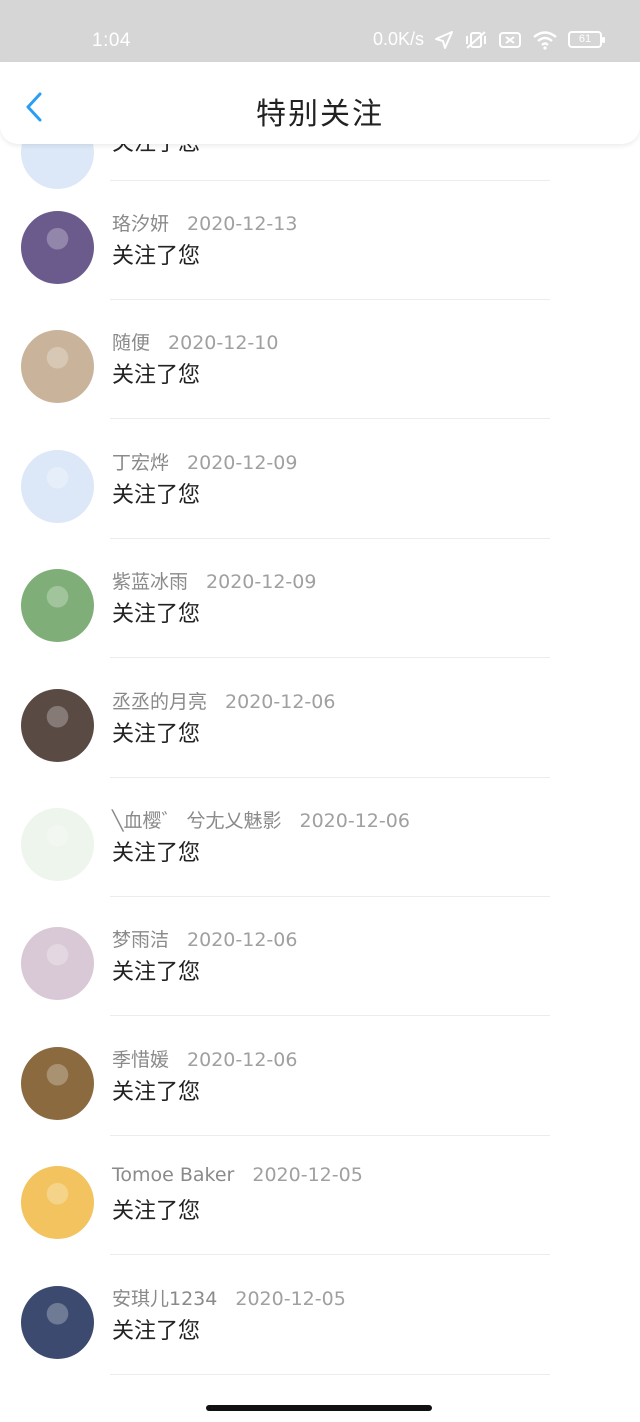 This screenshot has width=640, height=1422. Describe the element at coordinates (242, 224) in the screenshot. I see `follow-date: 2020-12-13` at that location.